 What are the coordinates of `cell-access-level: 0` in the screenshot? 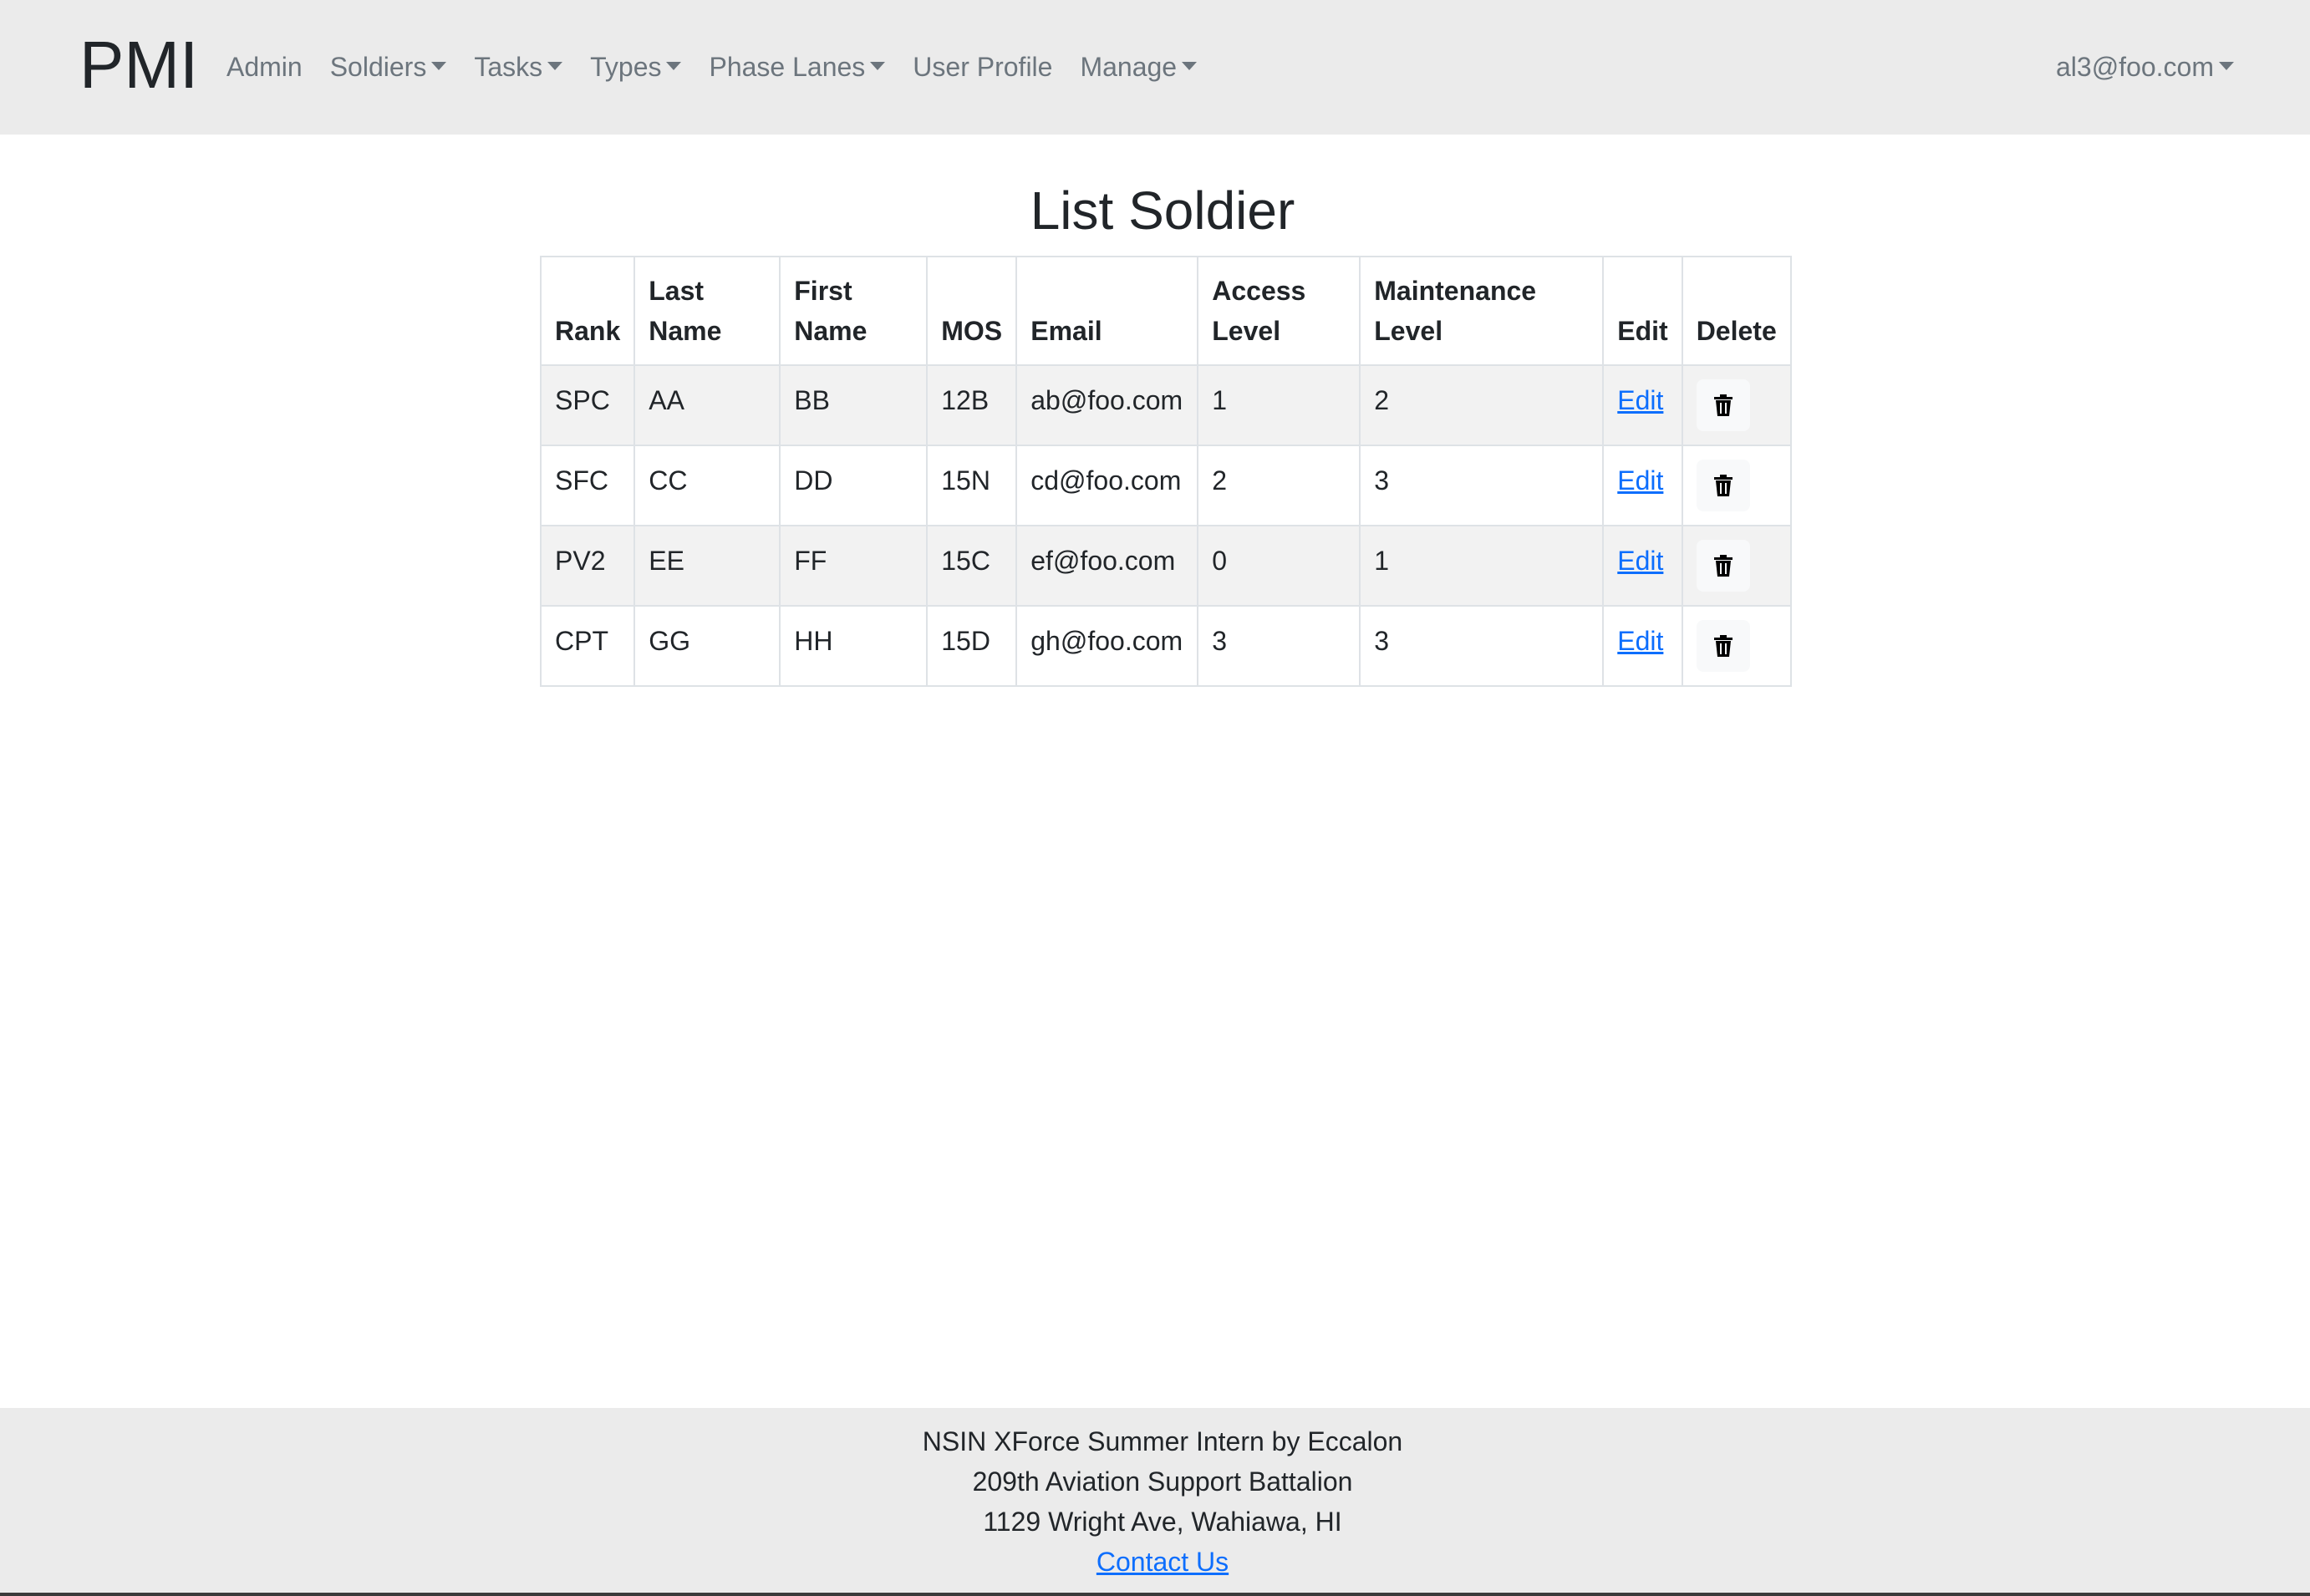 It's located at (1279, 566).